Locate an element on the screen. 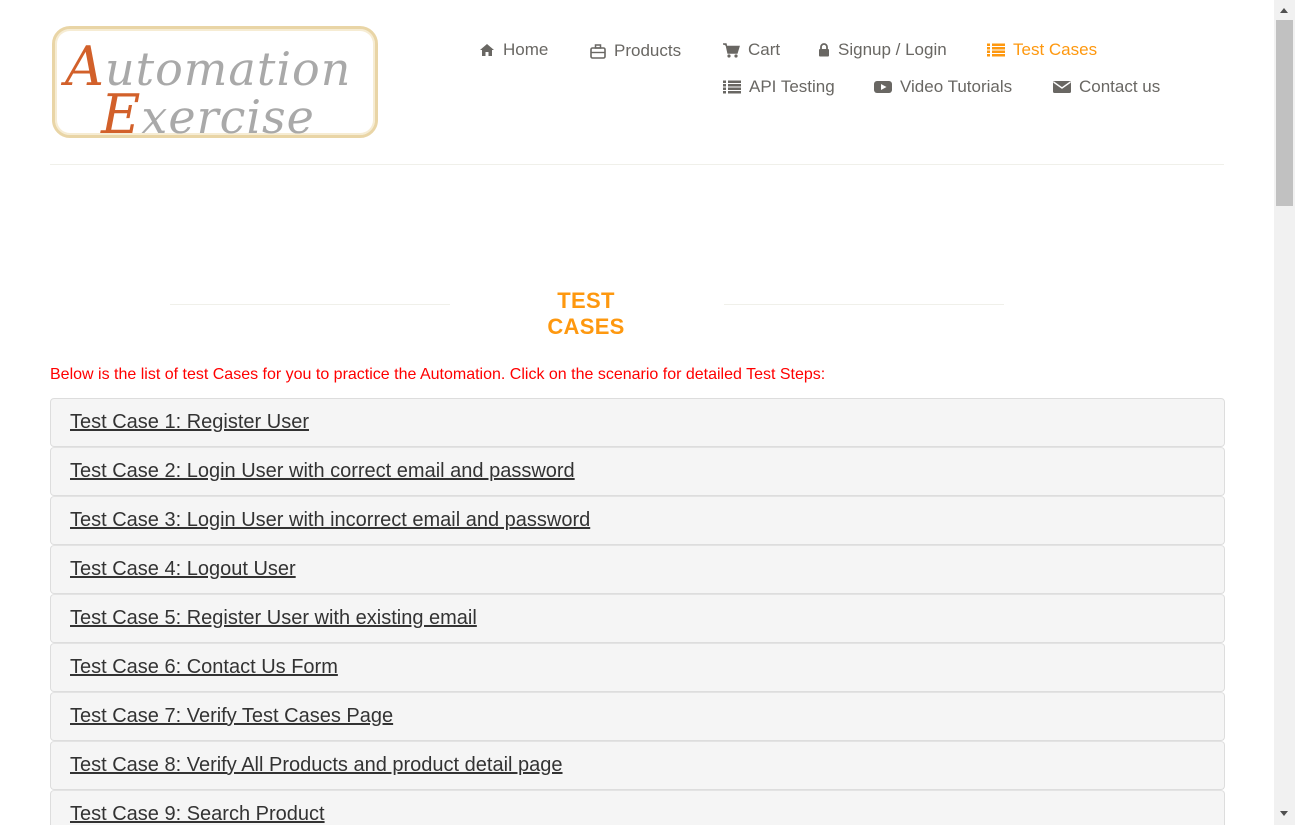 This screenshot has height=825, width=1295. briefcase-icon is located at coordinates (598, 51).